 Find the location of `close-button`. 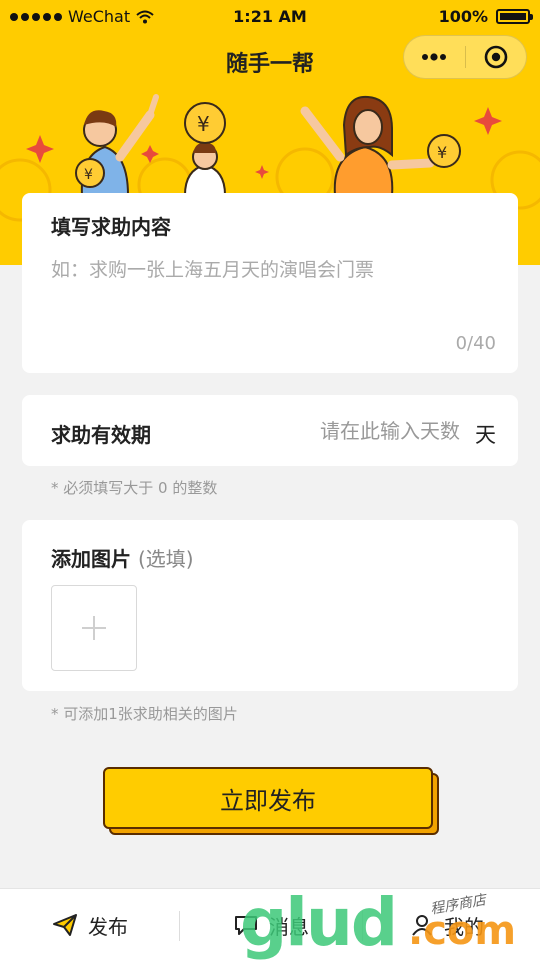

close-button is located at coordinates (495, 57).